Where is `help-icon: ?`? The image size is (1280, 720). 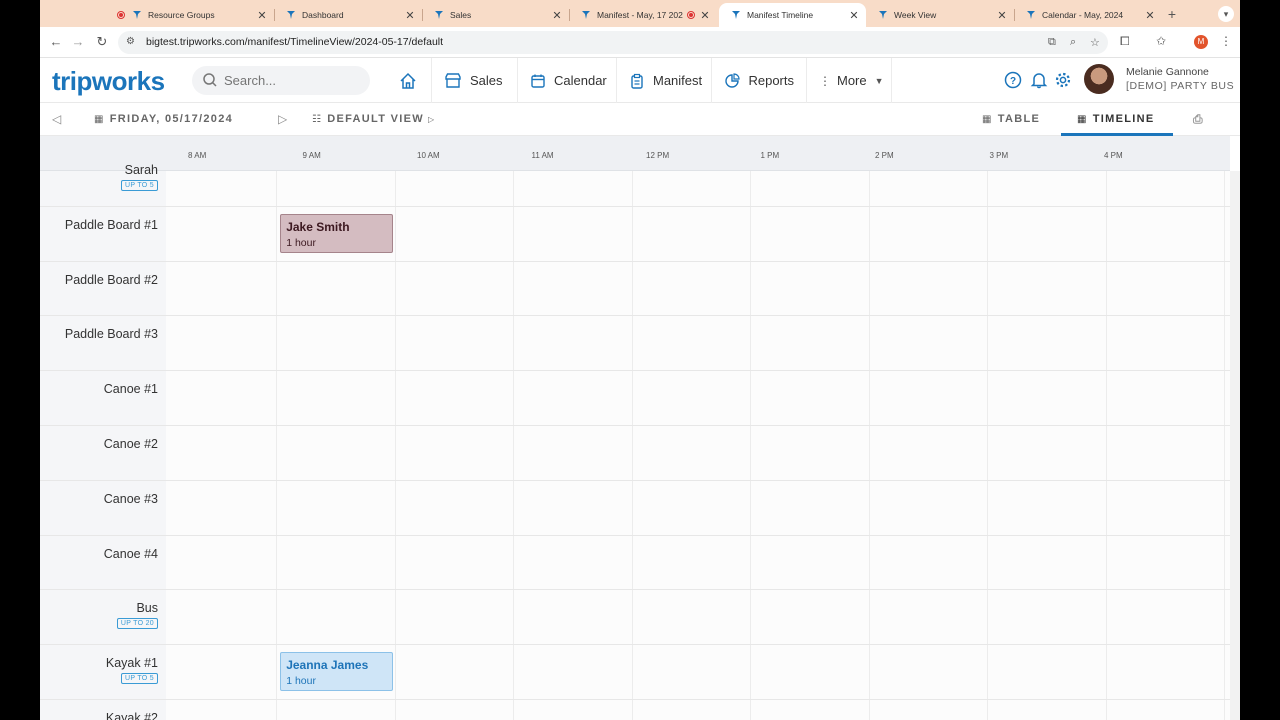
help-icon: ? is located at coordinates (1013, 80).